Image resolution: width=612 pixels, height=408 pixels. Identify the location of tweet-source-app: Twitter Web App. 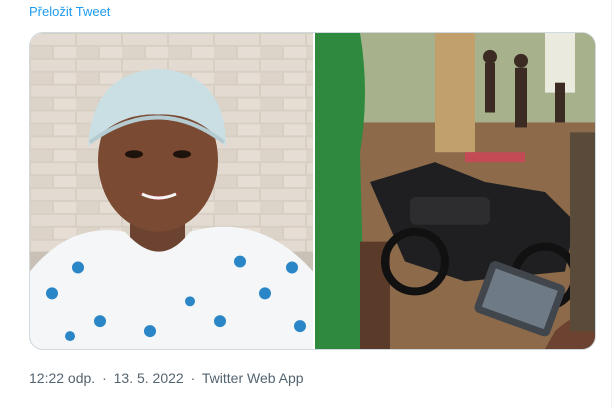
(253, 378).